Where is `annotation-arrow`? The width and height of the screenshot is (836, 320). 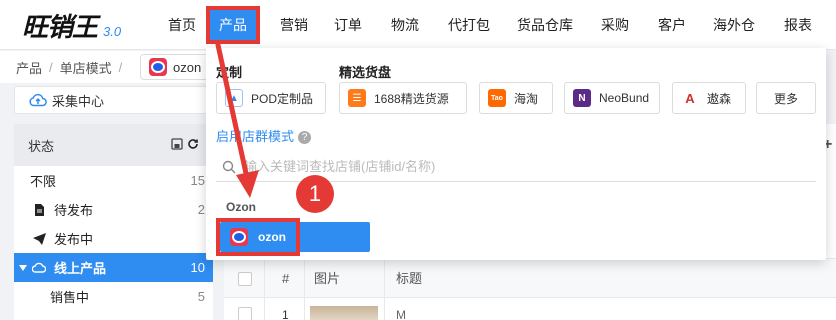
annotation-arrow is located at coordinates (237, 120).